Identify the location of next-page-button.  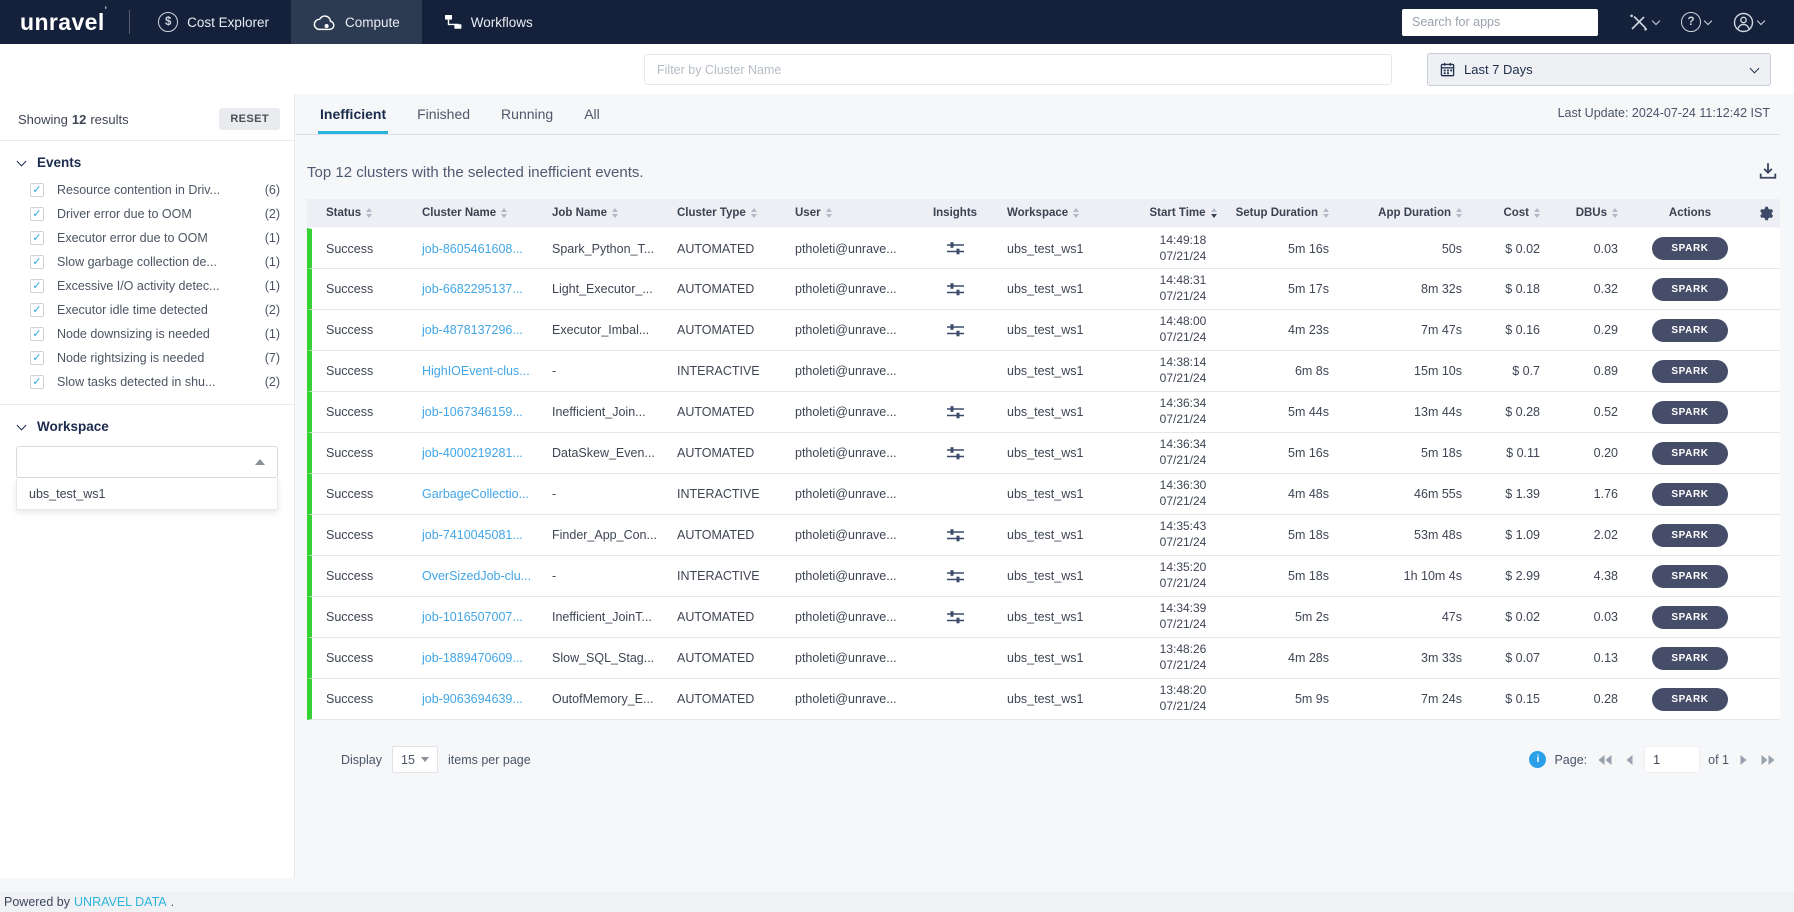
(1743, 760).